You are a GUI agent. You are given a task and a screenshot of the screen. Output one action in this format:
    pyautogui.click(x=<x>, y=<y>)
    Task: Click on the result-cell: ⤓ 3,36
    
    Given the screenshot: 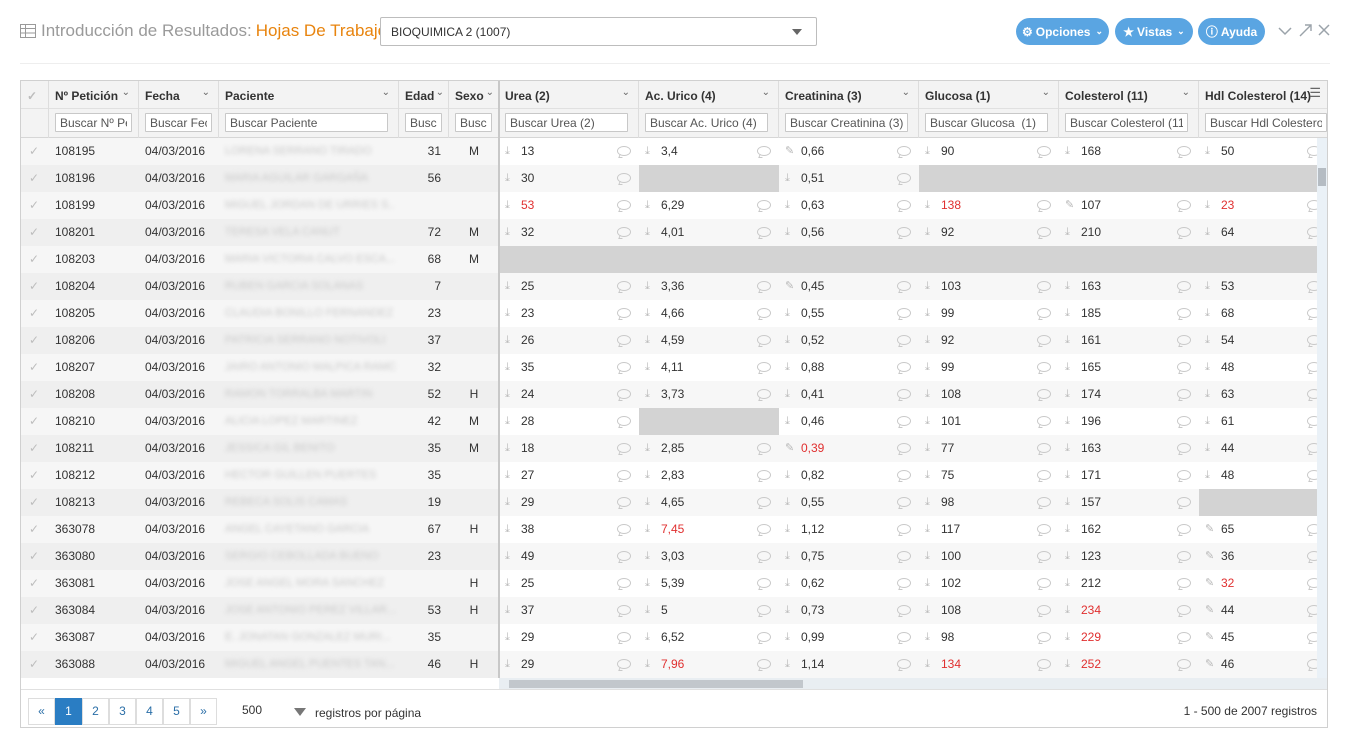 What is the action you would take?
    pyautogui.click(x=709, y=286)
    